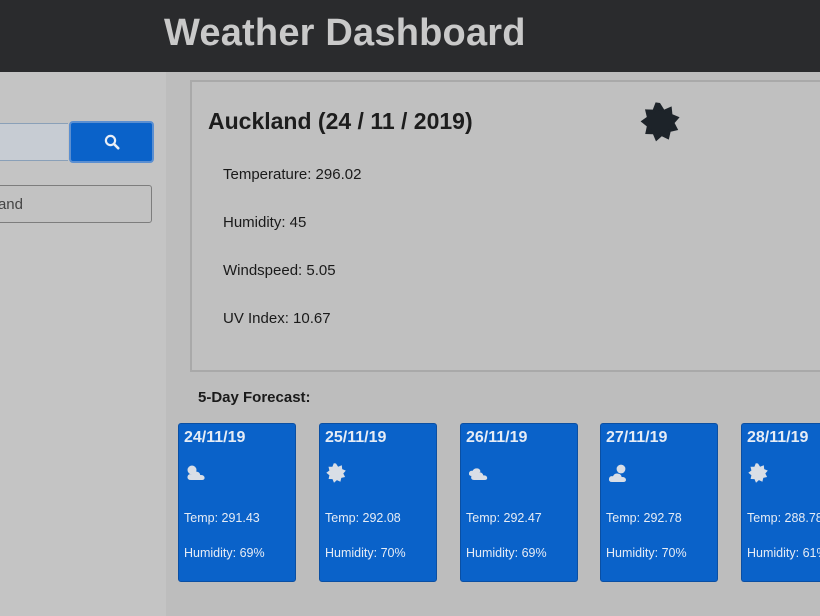 The image size is (820, 616). I want to click on forecast-card: 28/11/19 Temp: 288.78 Humidity: 61%, so click(780, 502).